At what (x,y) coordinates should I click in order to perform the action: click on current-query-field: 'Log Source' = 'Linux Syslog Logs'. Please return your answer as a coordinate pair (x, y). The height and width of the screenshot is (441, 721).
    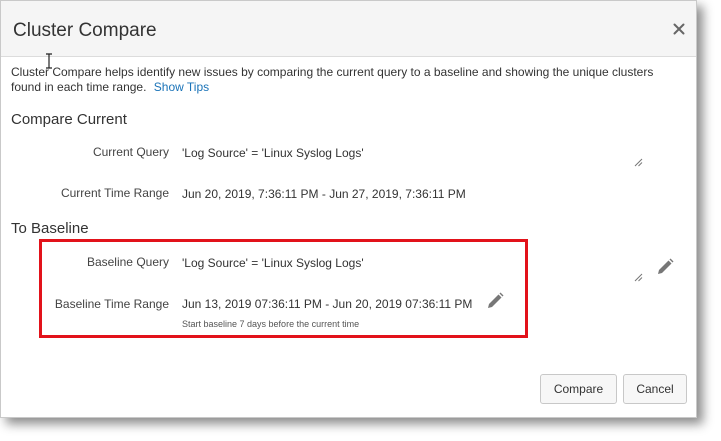
    Looking at the image, I should click on (273, 153).